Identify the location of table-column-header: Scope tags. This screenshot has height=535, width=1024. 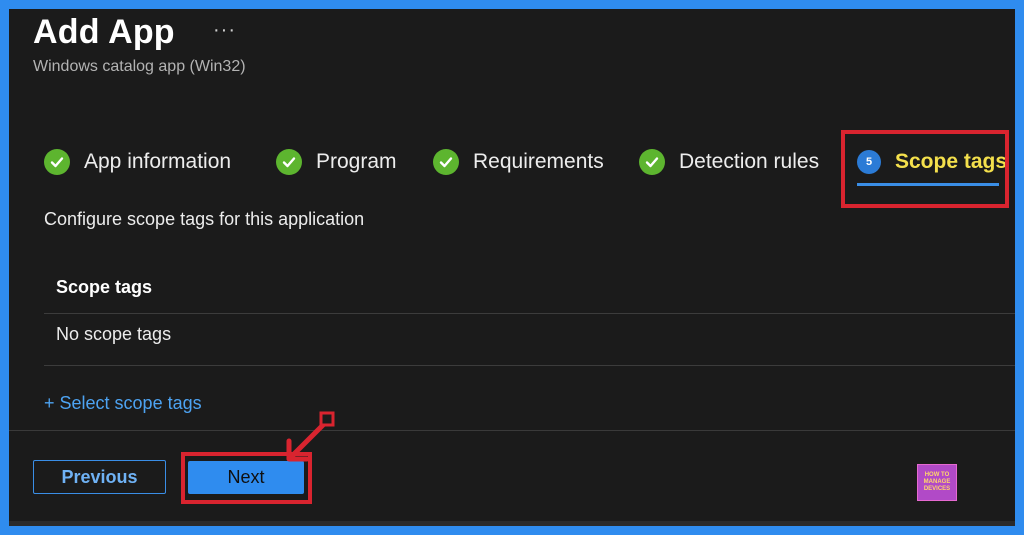
(104, 287).